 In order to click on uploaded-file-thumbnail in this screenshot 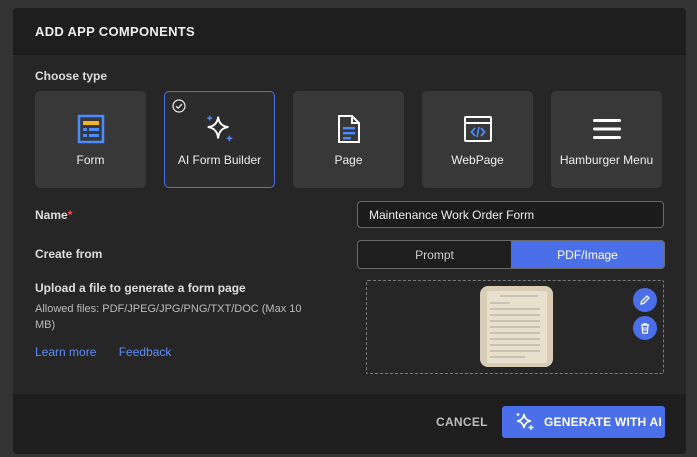, I will do `click(516, 326)`.